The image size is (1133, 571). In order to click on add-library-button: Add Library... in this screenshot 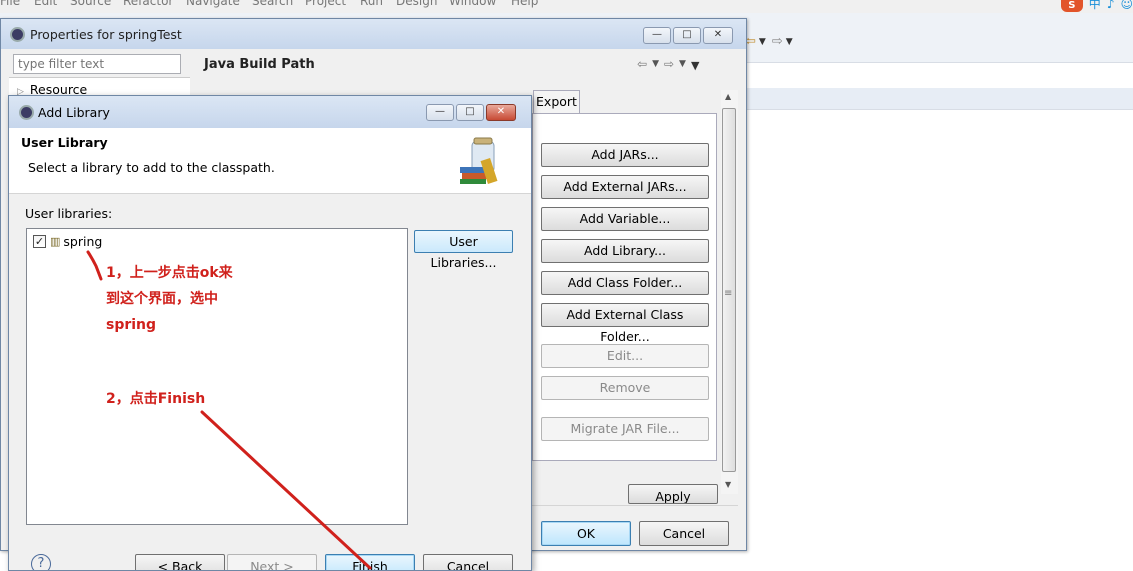, I will do `click(625, 251)`.